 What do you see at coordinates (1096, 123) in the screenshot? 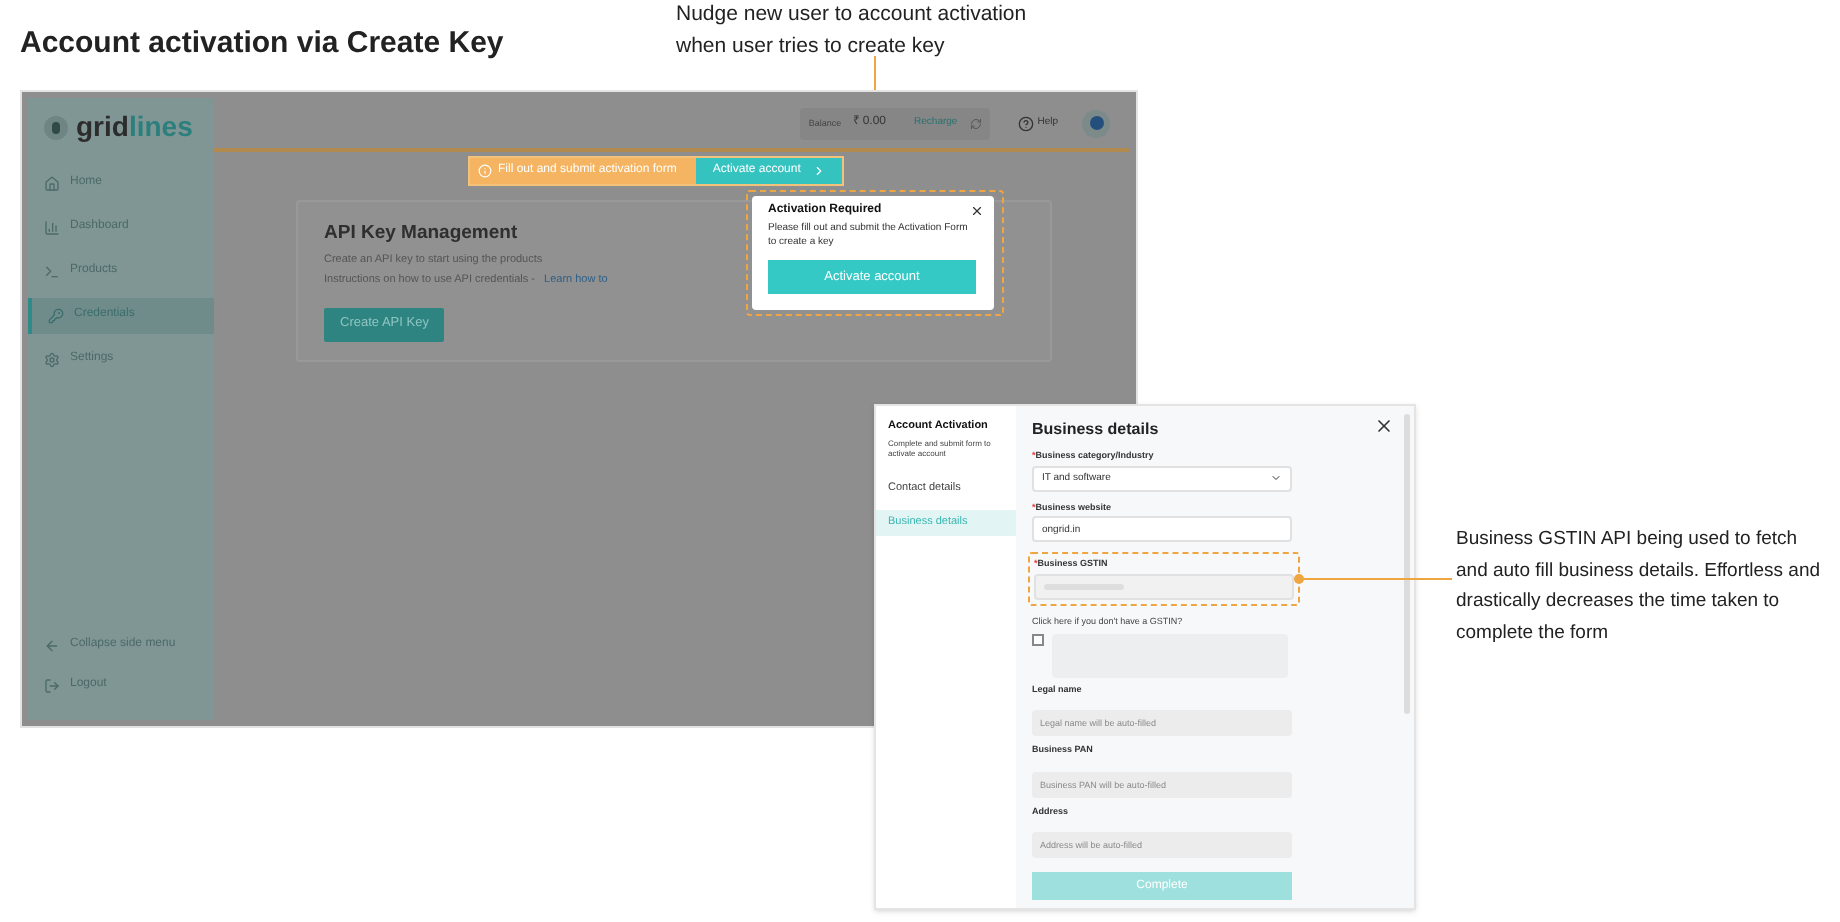
I see `avatar-icon` at bounding box center [1096, 123].